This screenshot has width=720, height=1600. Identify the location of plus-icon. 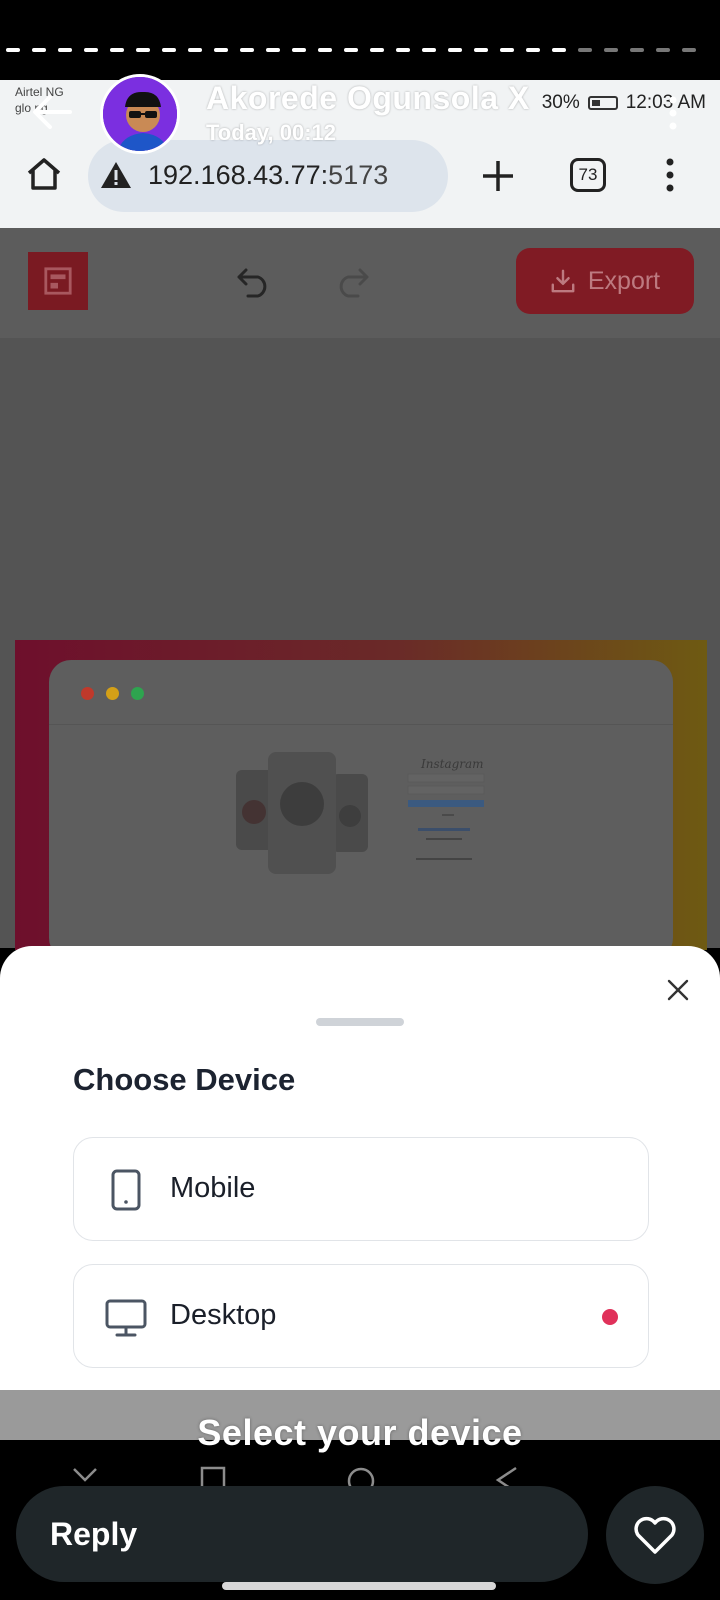
(498, 176).